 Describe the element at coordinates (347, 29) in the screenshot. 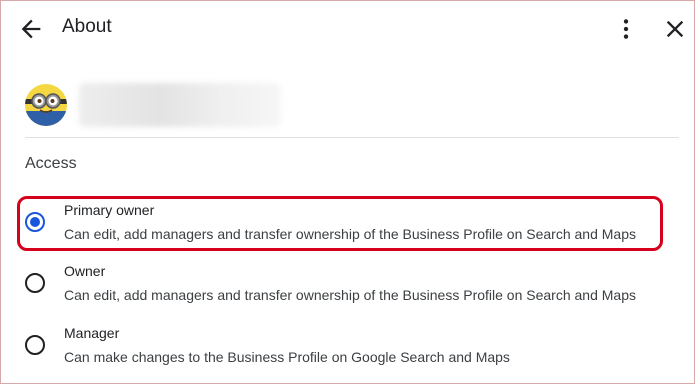

I see `dialog-header: About` at that location.